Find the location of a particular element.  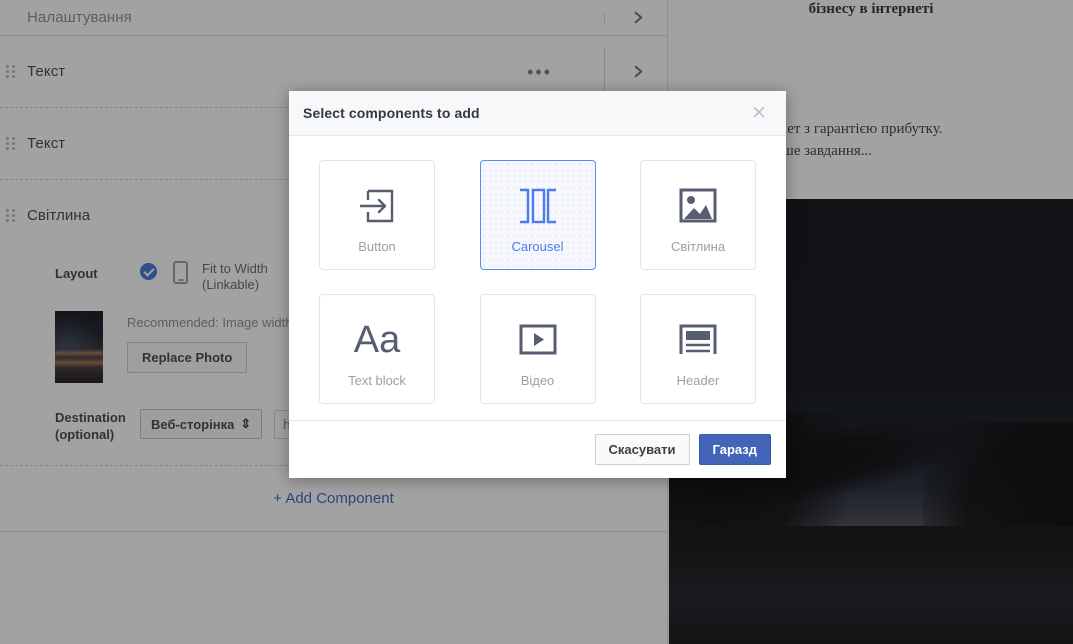

text-block-glyph: Aa is located at coordinates (377, 339).